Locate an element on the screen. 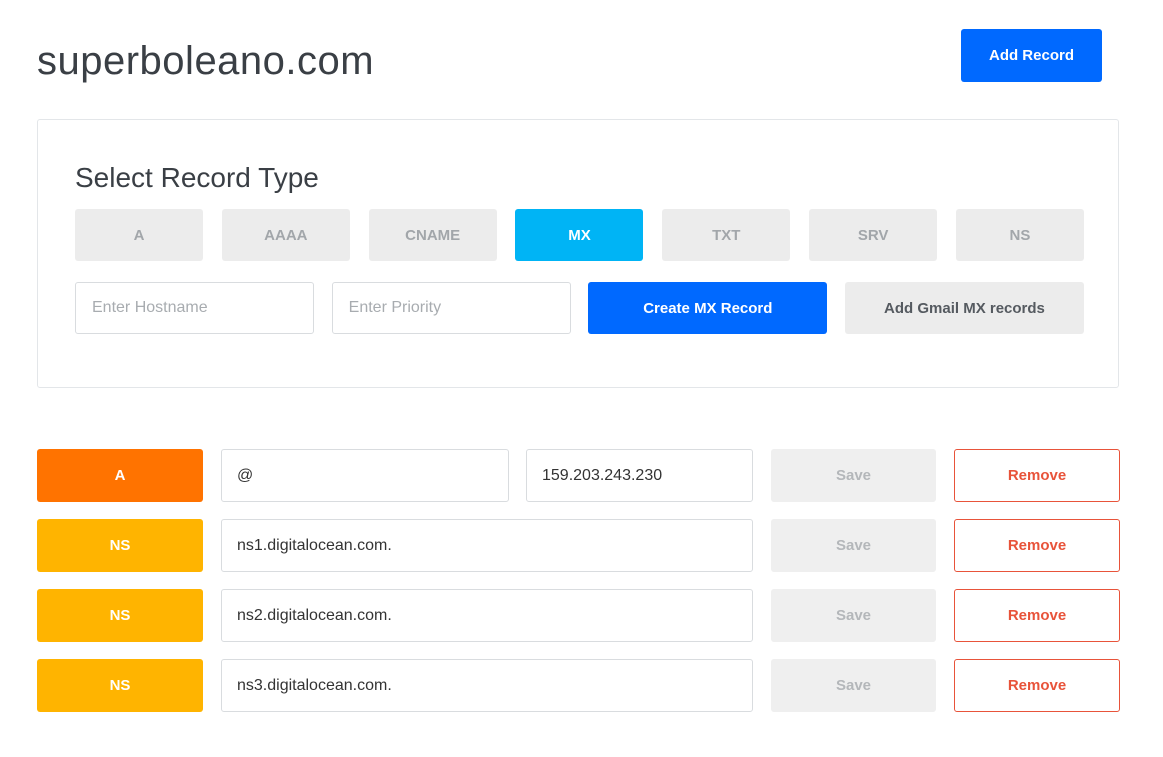  add-gmail-mx-button: Add Gmail MX records is located at coordinates (964, 308).